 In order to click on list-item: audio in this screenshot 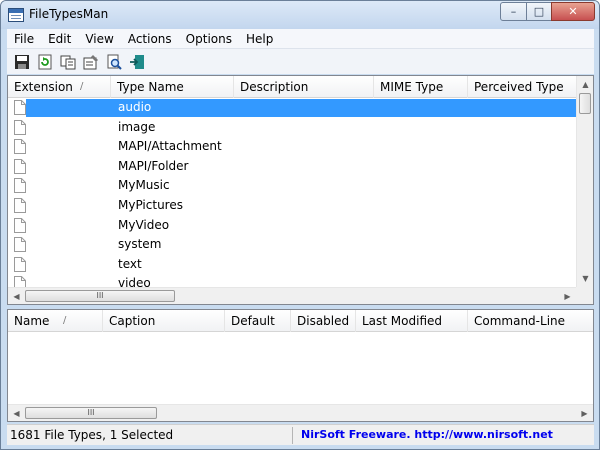, I will do `click(292, 108)`.